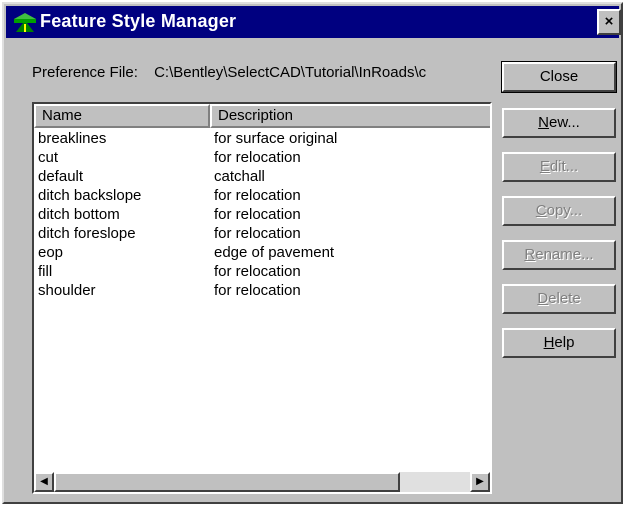 The width and height of the screenshot is (623, 515). I want to click on list-item: eop edge of pavement, so click(262, 253).